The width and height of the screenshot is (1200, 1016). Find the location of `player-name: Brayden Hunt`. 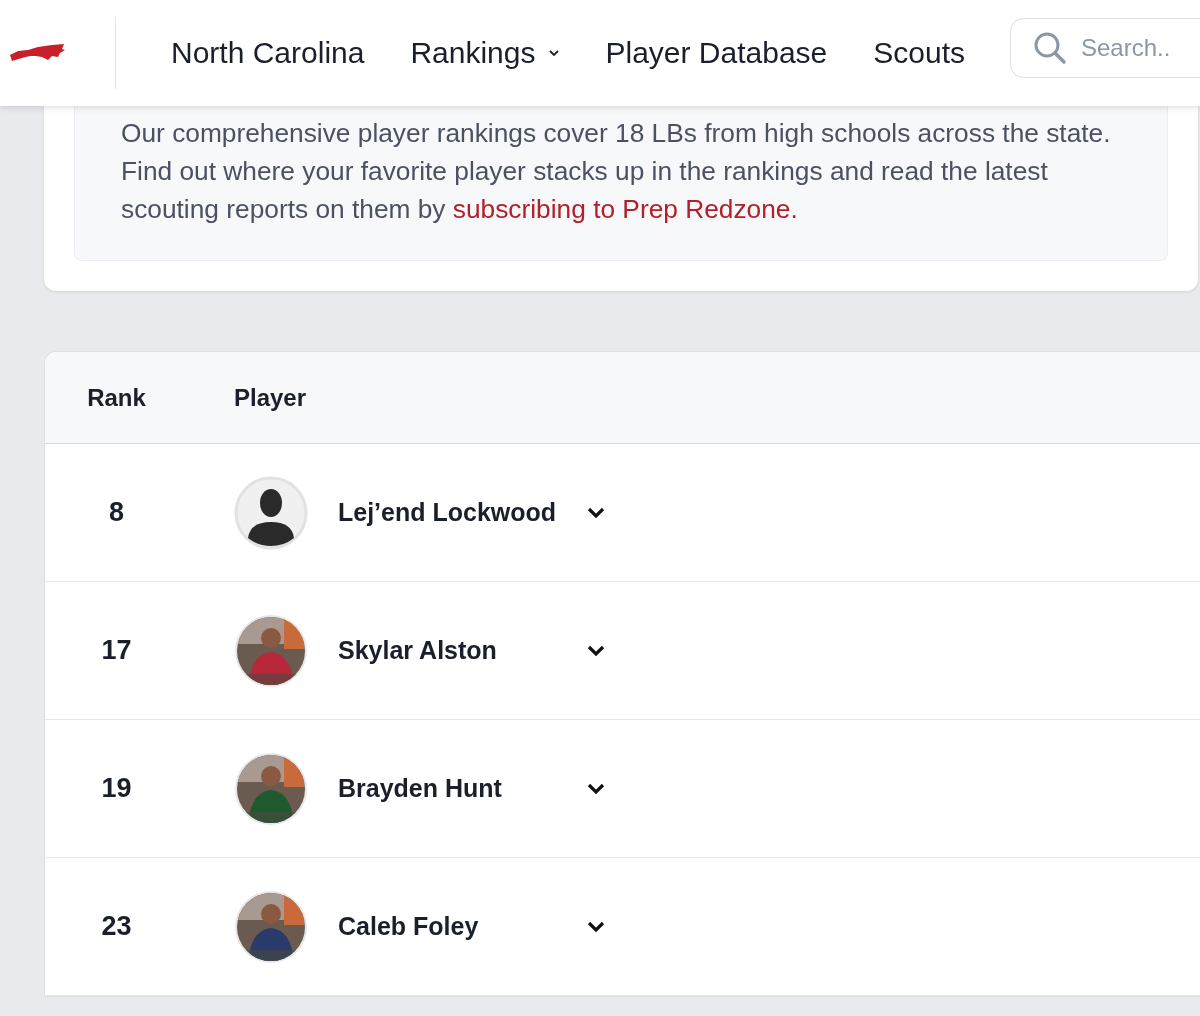

player-name: Brayden Hunt is located at coordinates (458, 788).